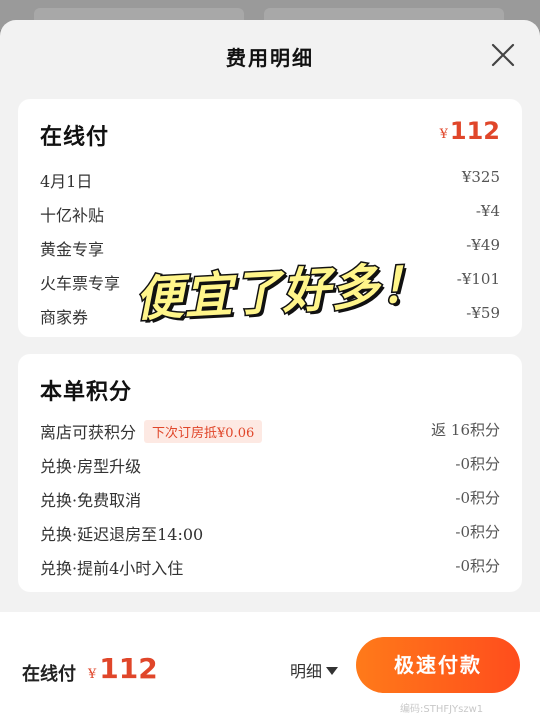 Image resolution: width=540 pixels, height=720 pixels. Describe the element at coordinates (86, 392) in the screenshot. I see `points-title: 本单积分` at that location.